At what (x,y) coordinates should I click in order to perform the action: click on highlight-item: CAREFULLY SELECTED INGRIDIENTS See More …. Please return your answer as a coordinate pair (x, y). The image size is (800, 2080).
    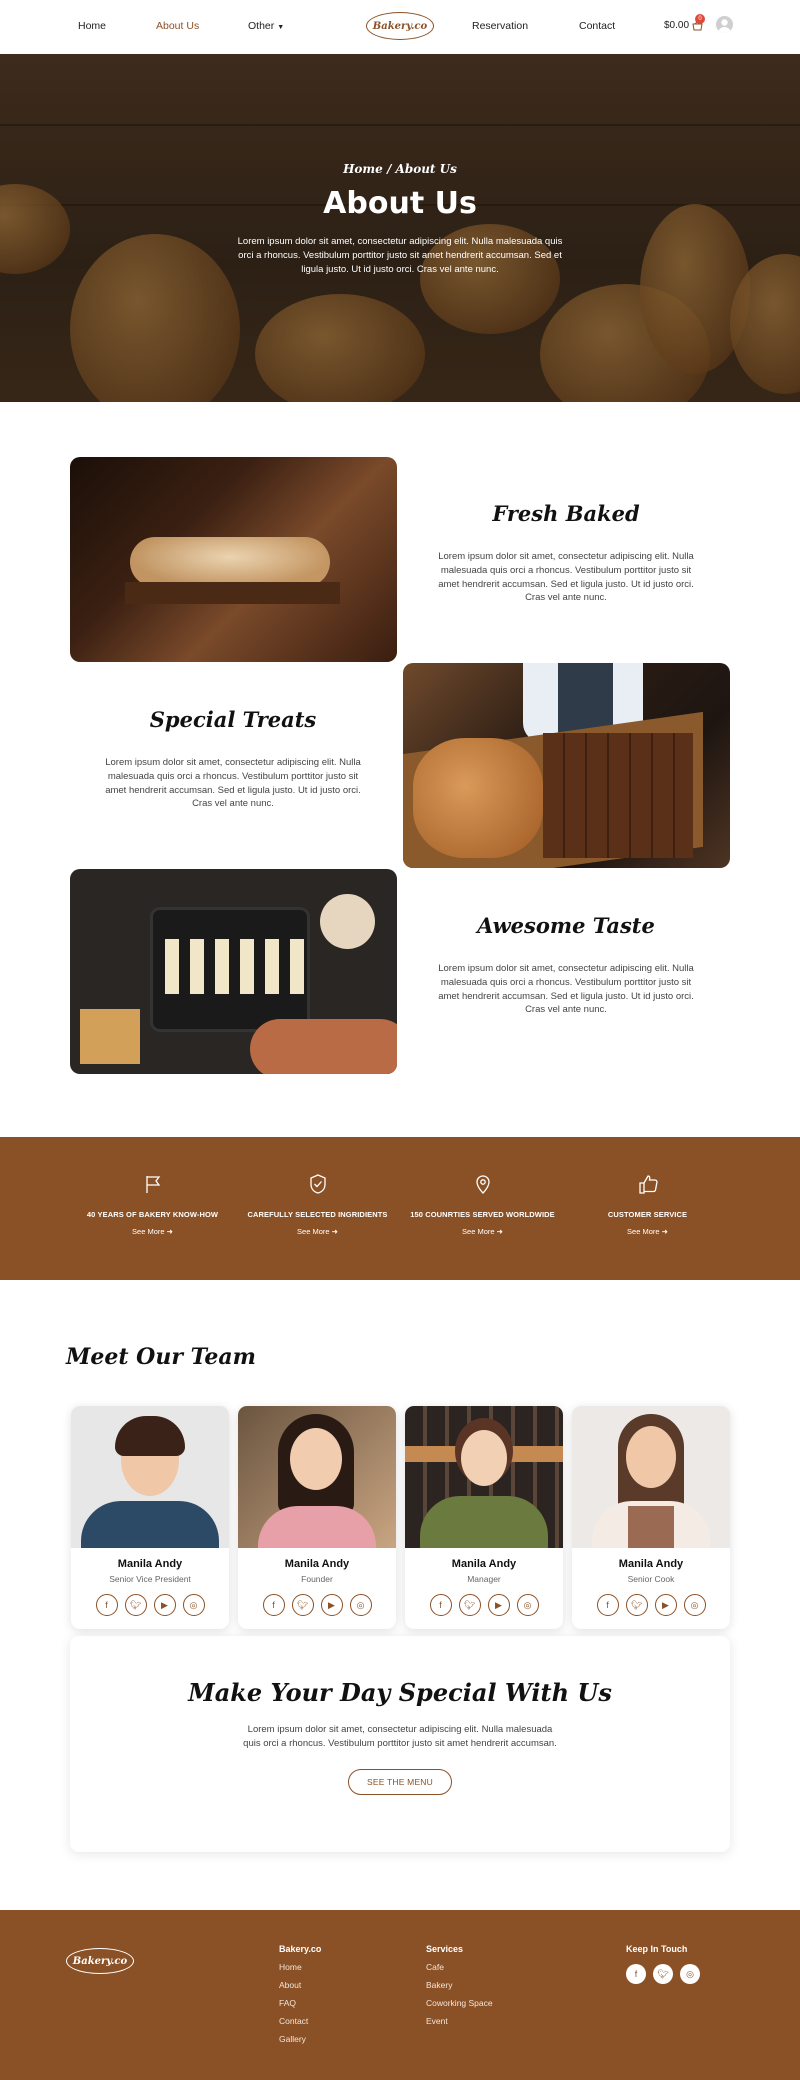
    Looking at the image, I should click on (317, 1208).